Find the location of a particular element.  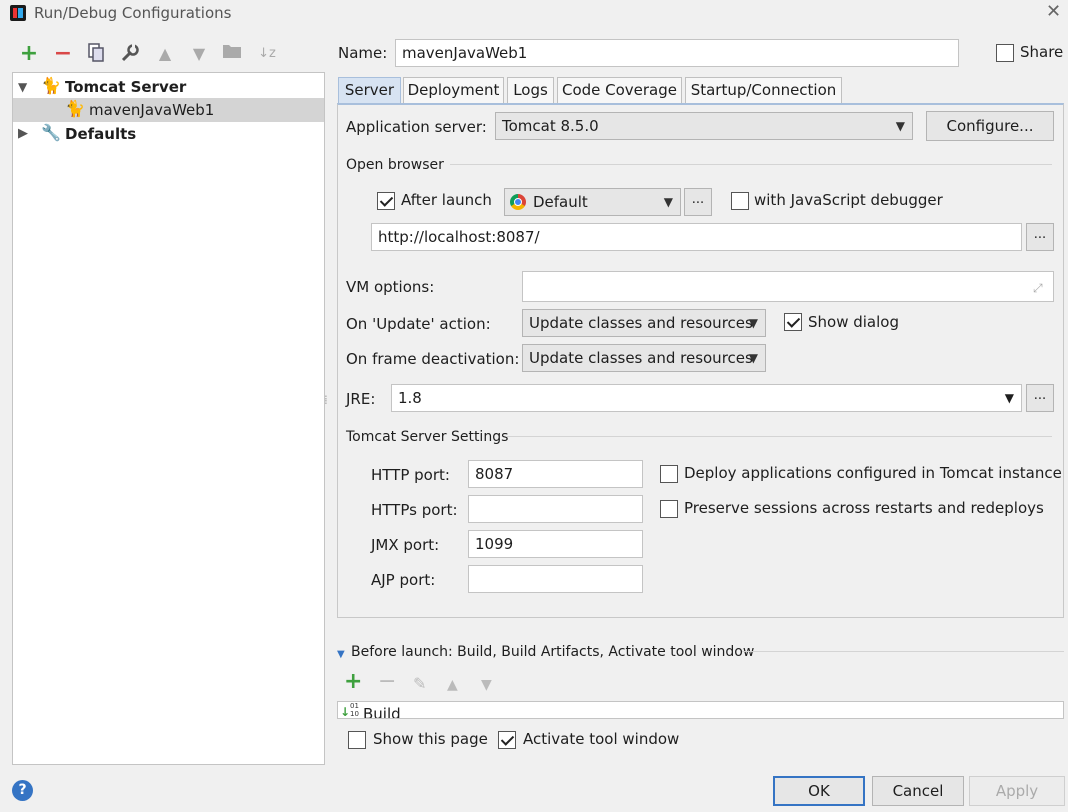

sort-icon: ↓z is located at coordinates (267, 54).